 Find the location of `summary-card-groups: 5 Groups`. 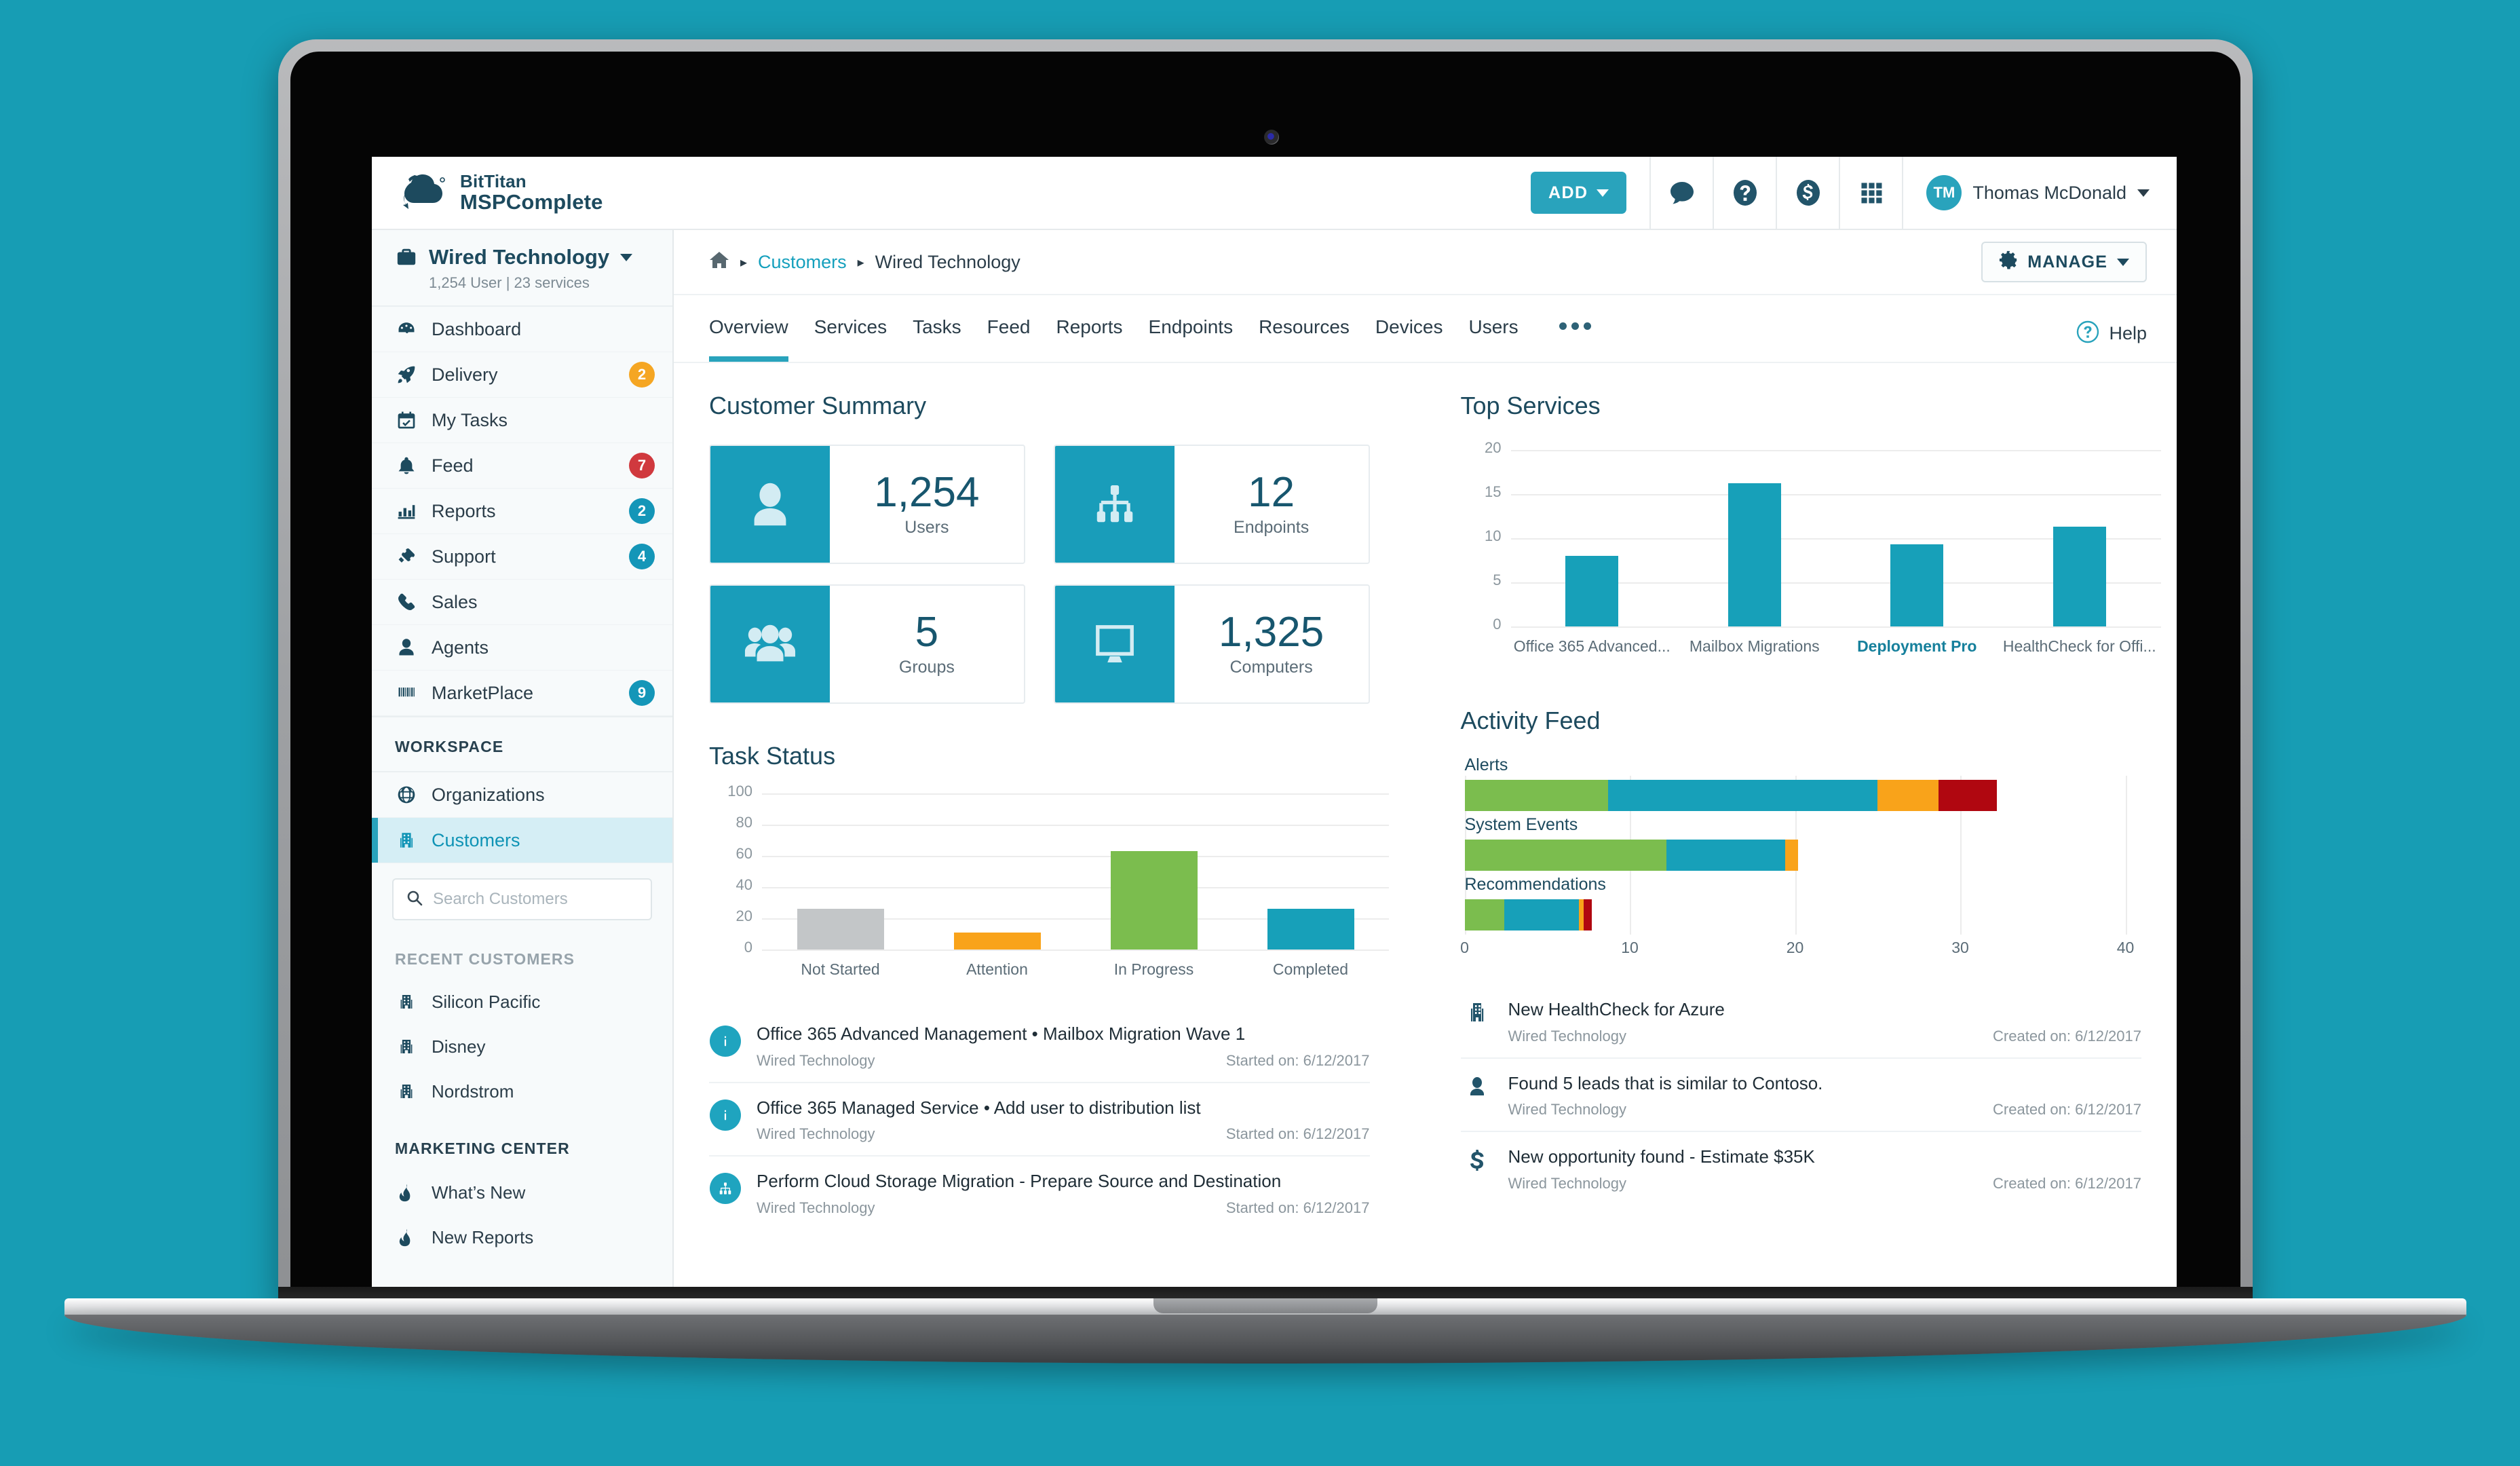

summary-card-groups: 5 Groups is located at coordinates (867, 644).